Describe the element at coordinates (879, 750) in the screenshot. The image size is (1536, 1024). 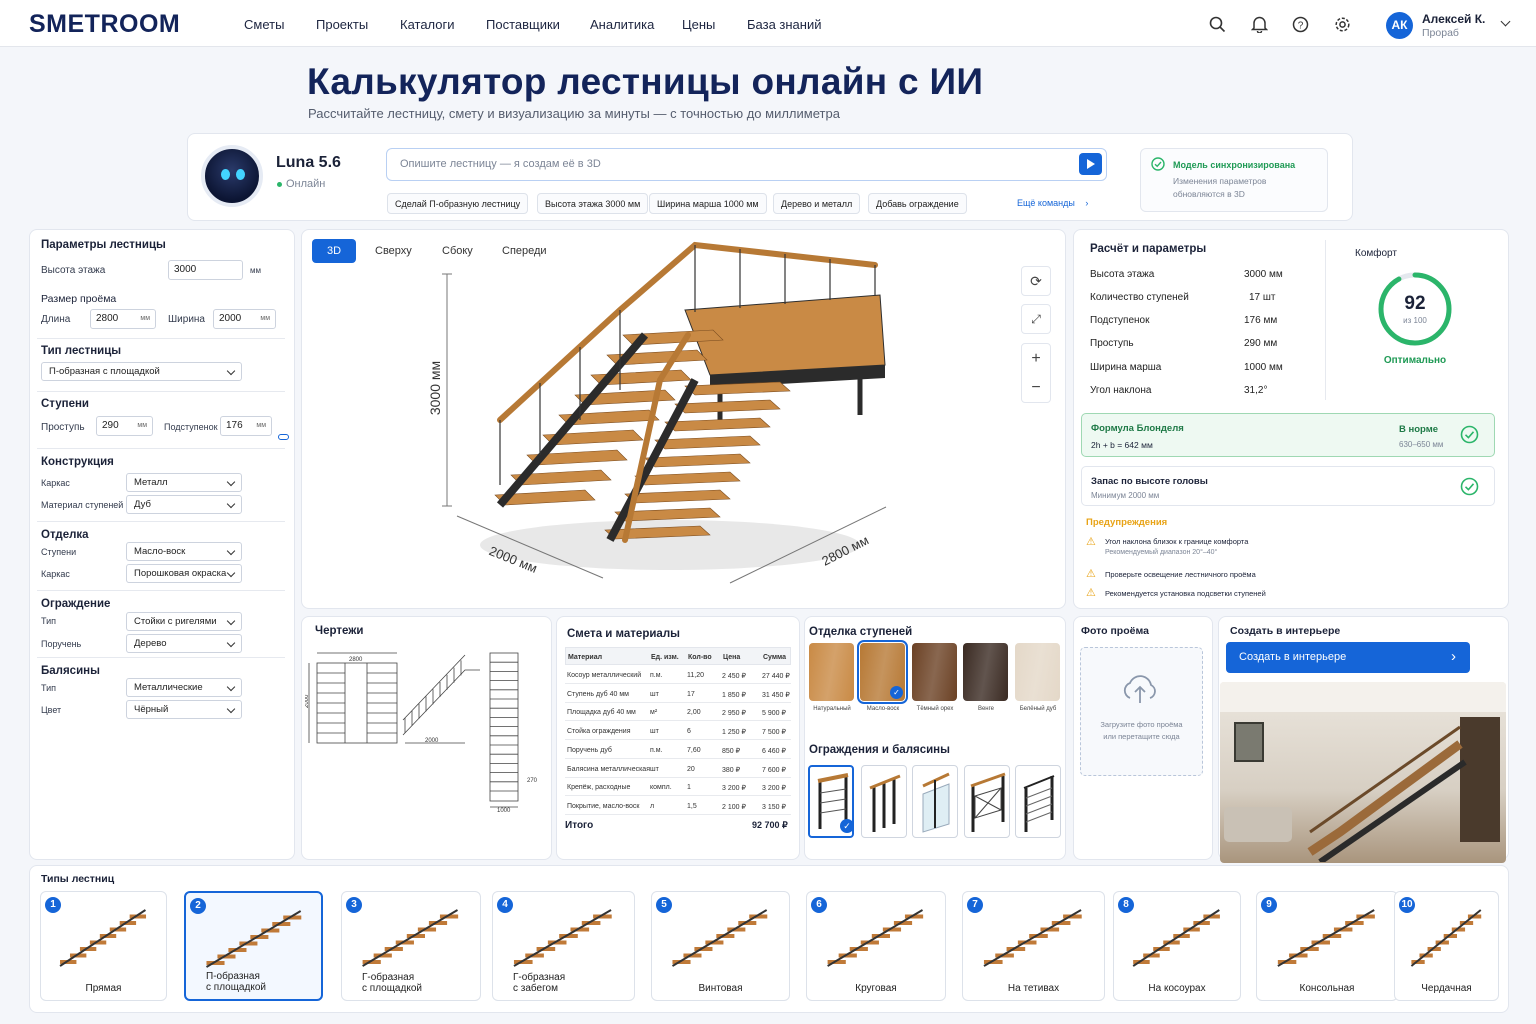
I see `rails-title: Ограждения и балясины` at that location.